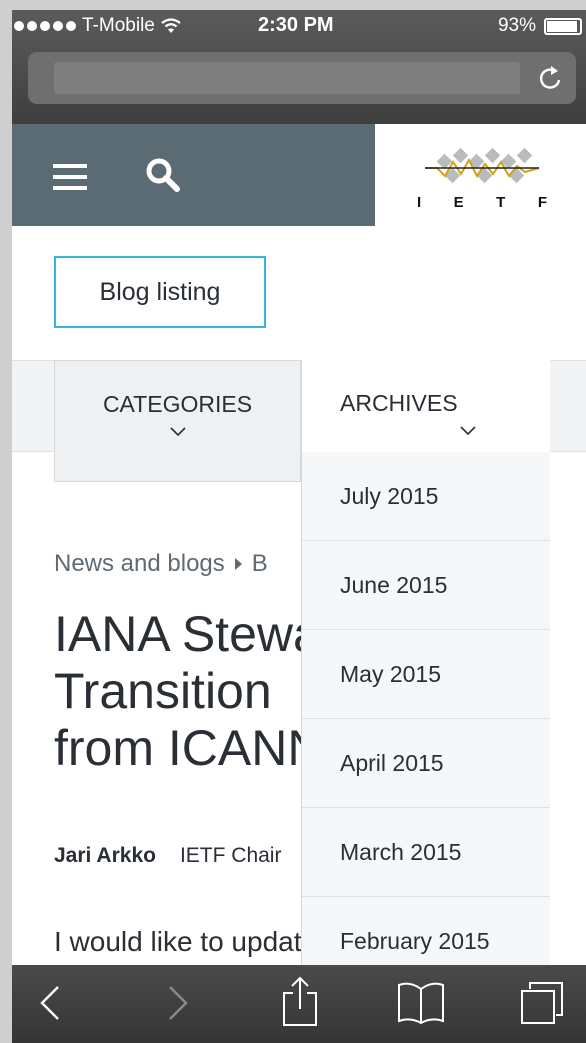 The image size is (586, 1043). I want to click on signal-icon, so click(45, 26).